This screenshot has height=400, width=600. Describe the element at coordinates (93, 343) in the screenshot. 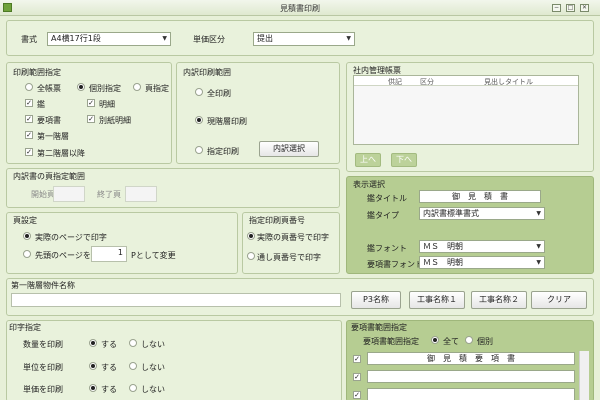

I see `radio-qty-yes` at that location.